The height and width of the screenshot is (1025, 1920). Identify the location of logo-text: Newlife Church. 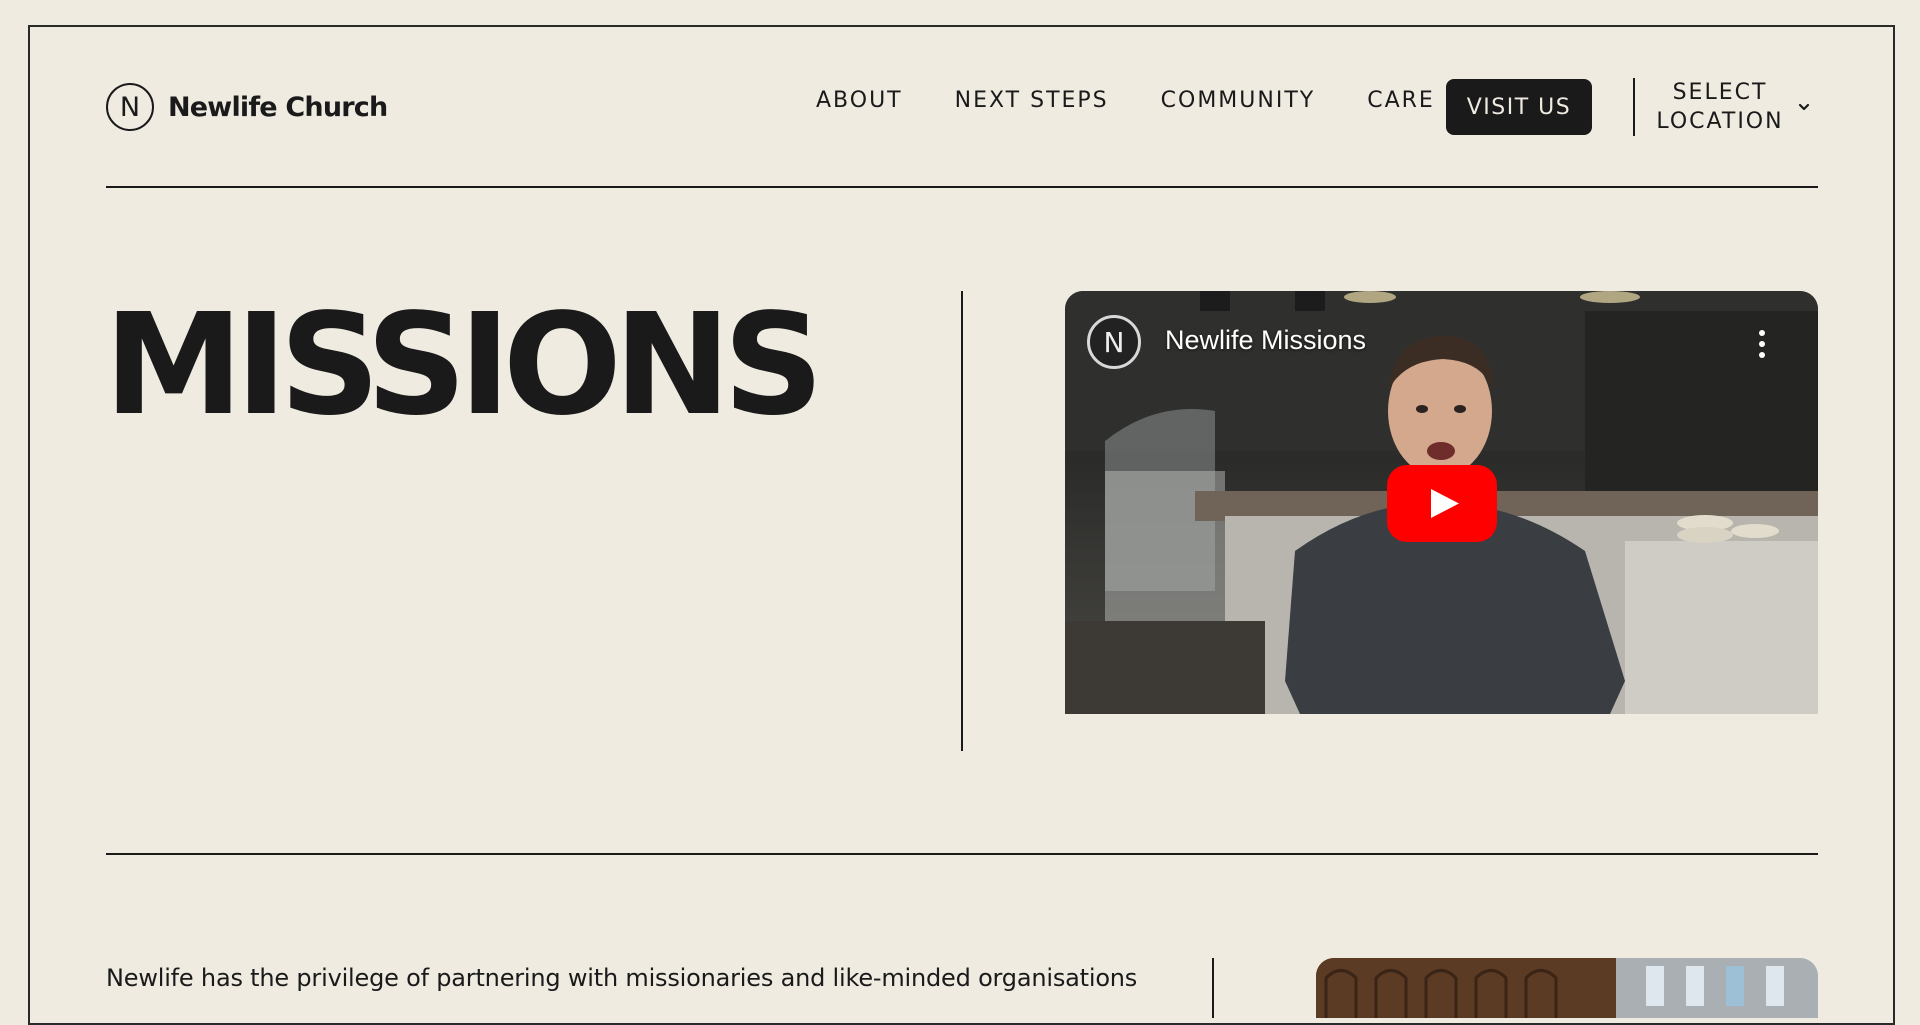
(278, 107).